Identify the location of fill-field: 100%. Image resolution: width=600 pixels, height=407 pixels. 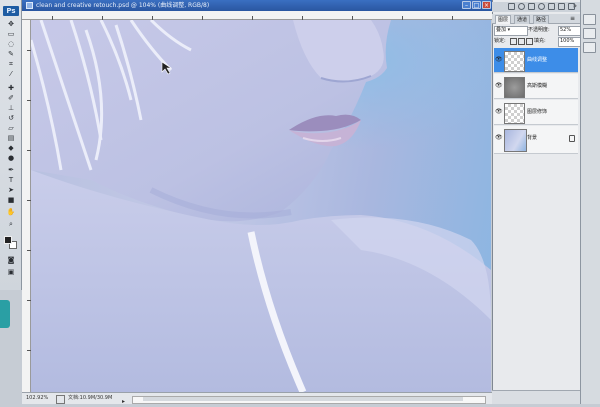
(570, 42).